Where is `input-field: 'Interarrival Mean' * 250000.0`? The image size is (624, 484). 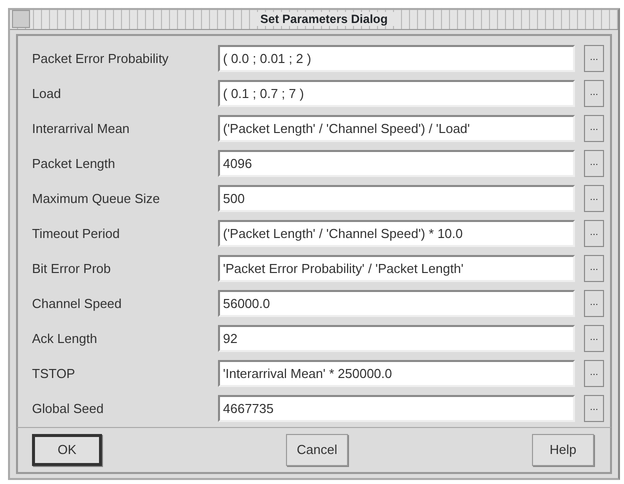 input-field: 'Interarrival Mean' * 250000.0 is located at coordinates (396, 373).